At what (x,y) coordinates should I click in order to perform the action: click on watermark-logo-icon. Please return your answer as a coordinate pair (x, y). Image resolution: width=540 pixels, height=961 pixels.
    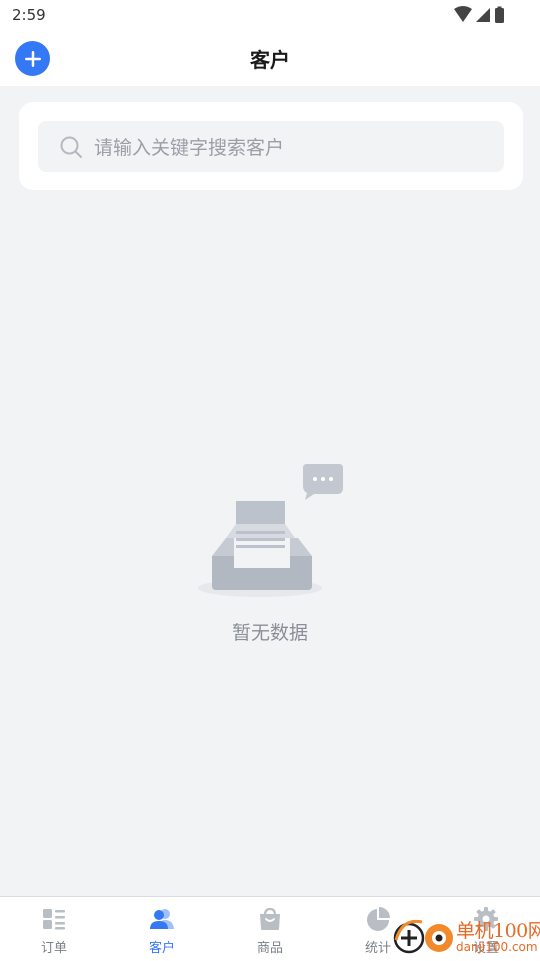
    Looking at the image, I should click on (423, 936).